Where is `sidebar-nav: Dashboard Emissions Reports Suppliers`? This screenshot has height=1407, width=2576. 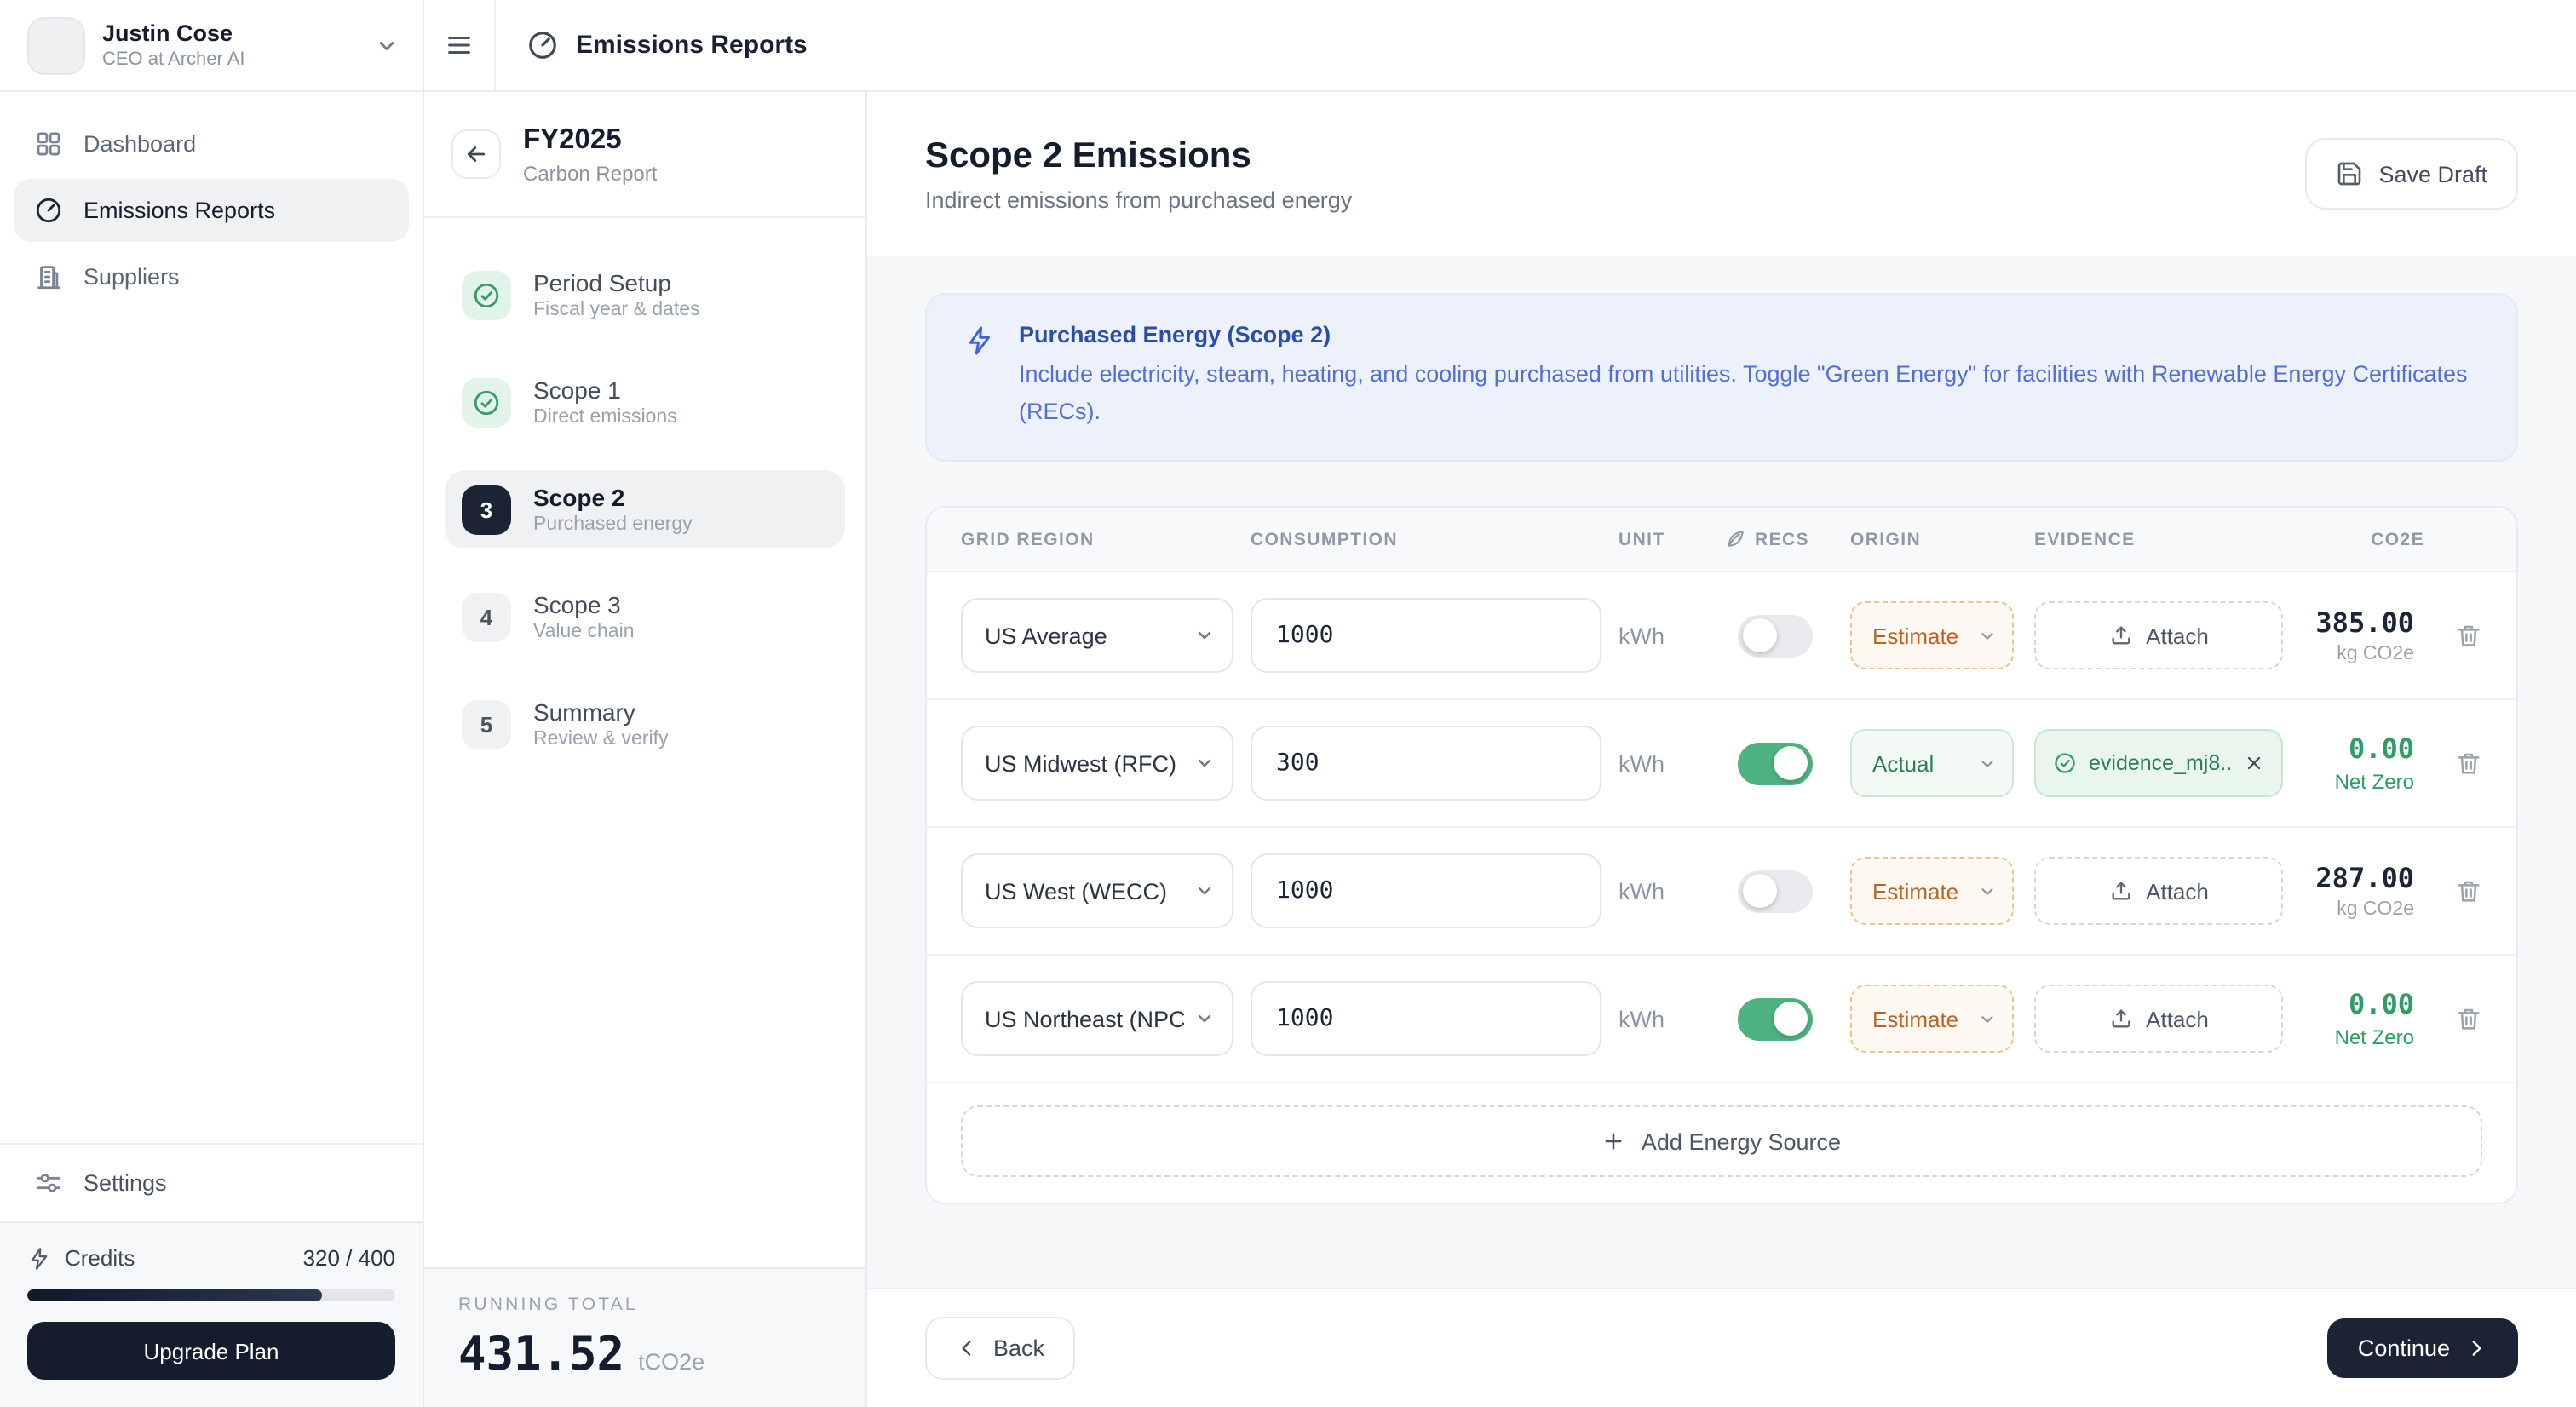
sidebar-nav: Dashboard Emissions Reports Suppliers is located at coordinates (211, 202).